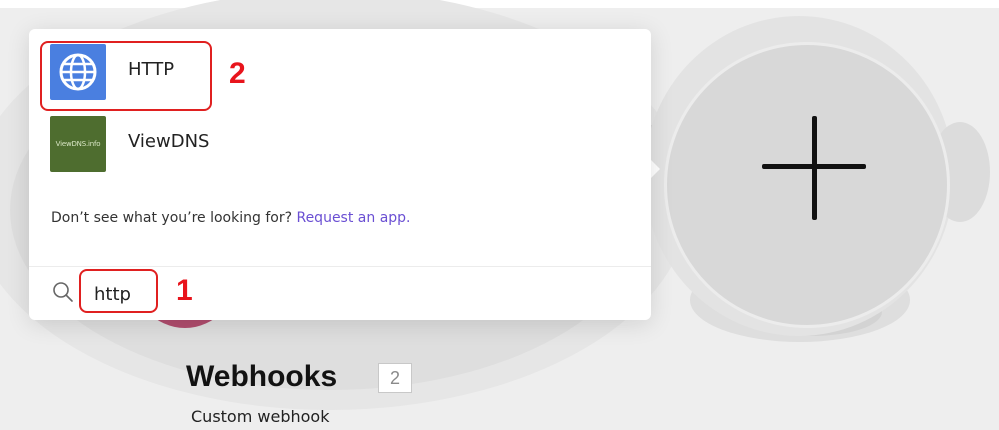 The image size is (999, 430). Describe the element at coordinates (262, 376) in the screenshot. I see `module-title: Webhooks` at that location.